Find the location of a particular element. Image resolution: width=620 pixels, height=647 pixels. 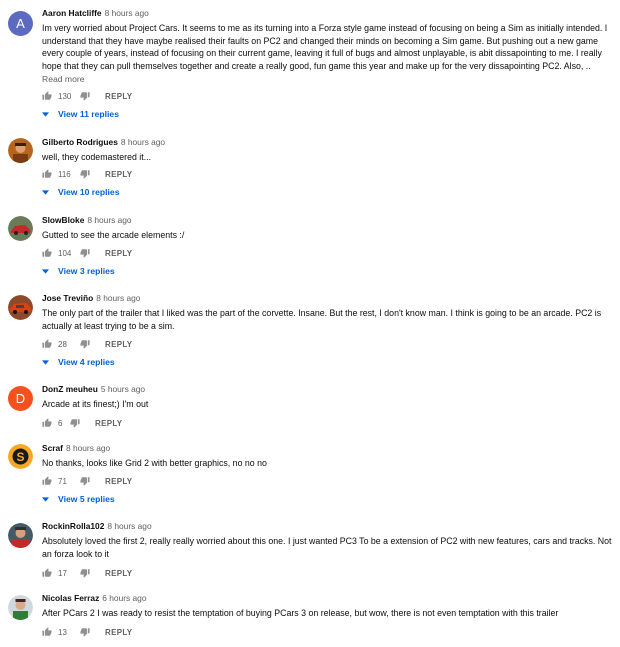

like-count: 28 is located at coordinates (62, 344).